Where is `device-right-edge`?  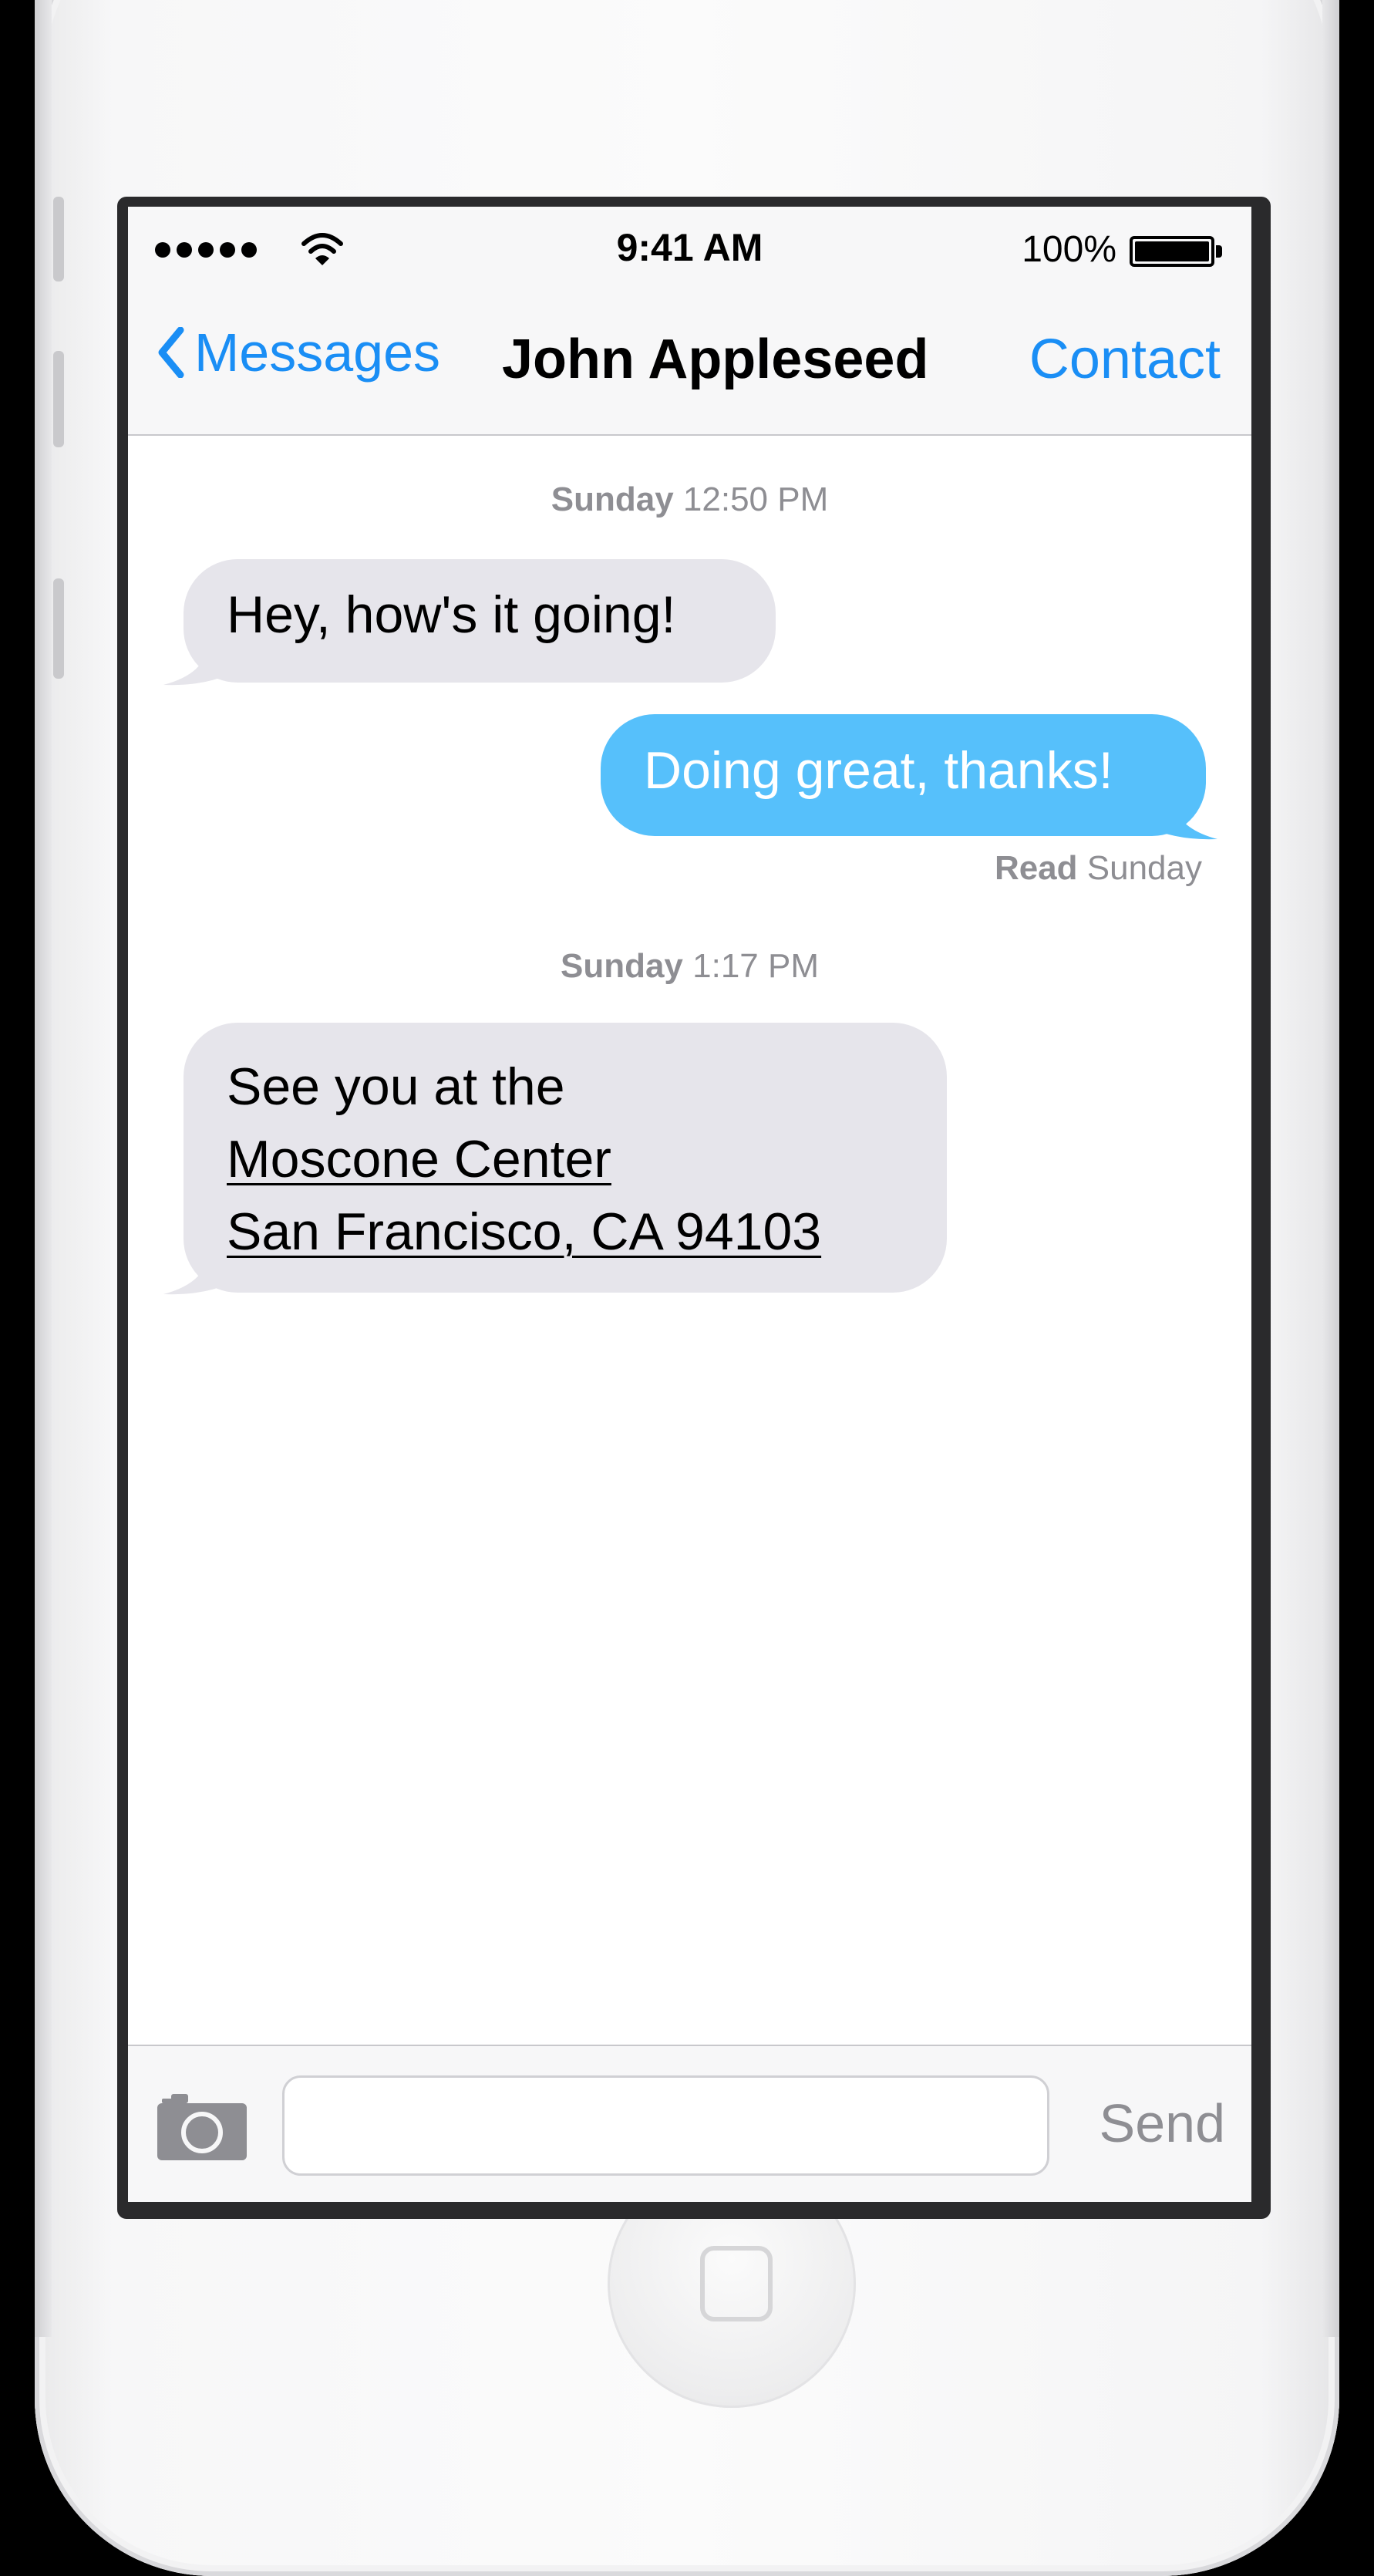 device-right-edge is located at coordinates (1331, 1168).